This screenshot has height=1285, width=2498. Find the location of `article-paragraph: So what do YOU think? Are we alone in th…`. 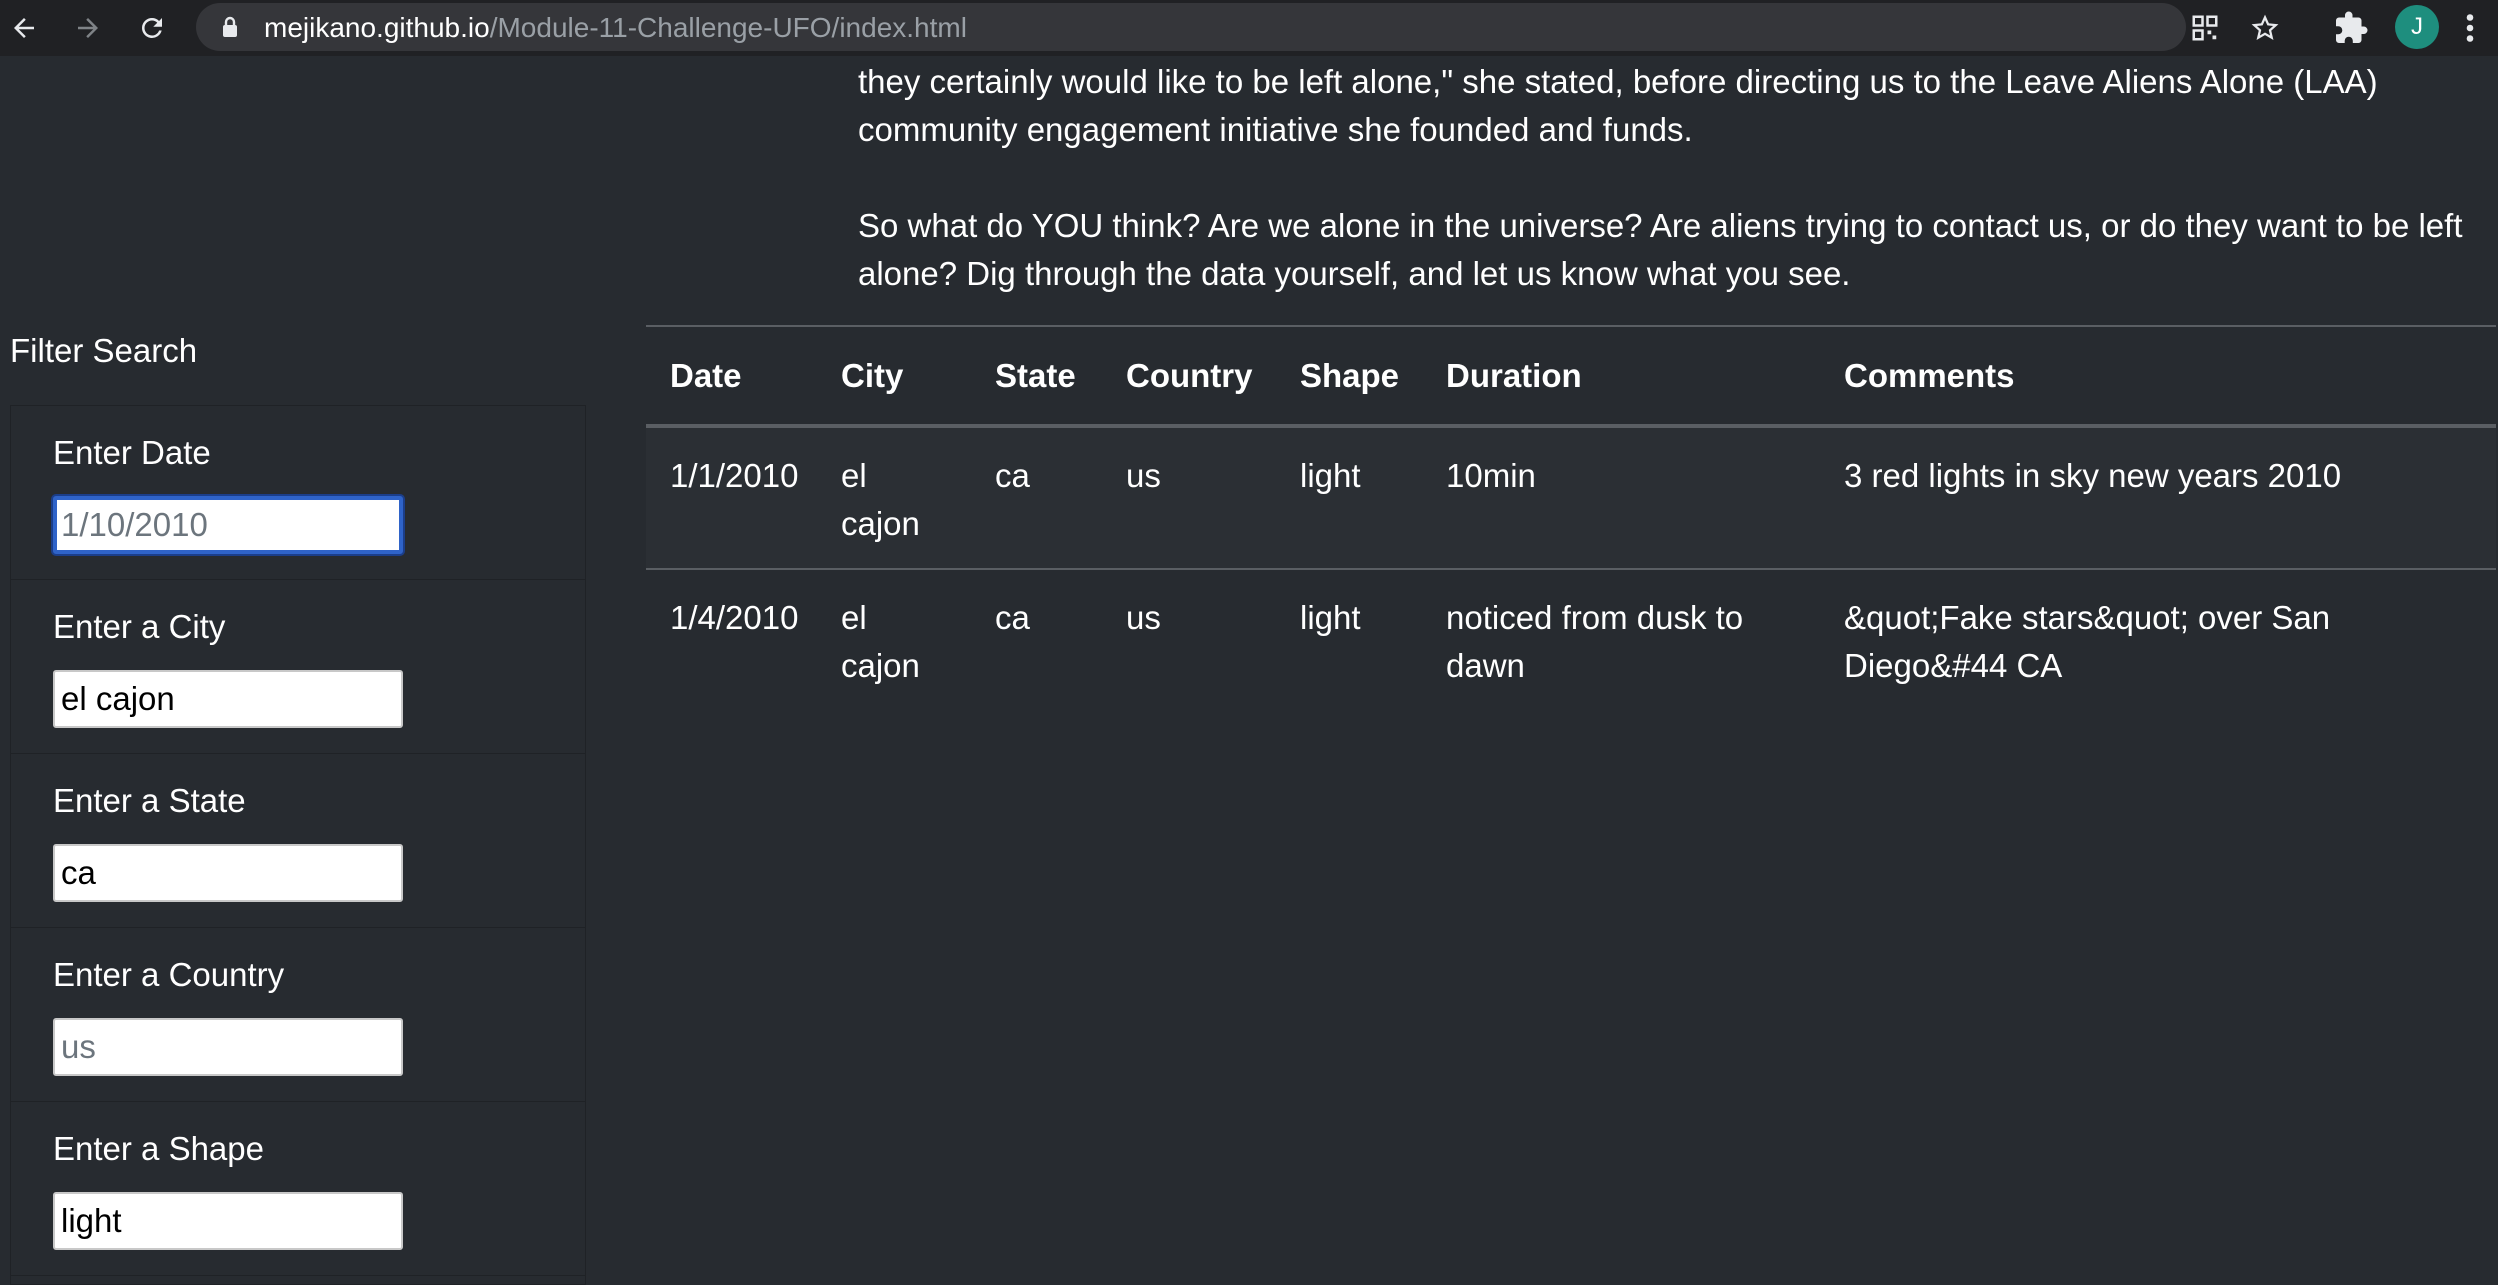

article-paragraph: So what do YOU think? Are we alone in th… is located at coordinates (1660, 249).